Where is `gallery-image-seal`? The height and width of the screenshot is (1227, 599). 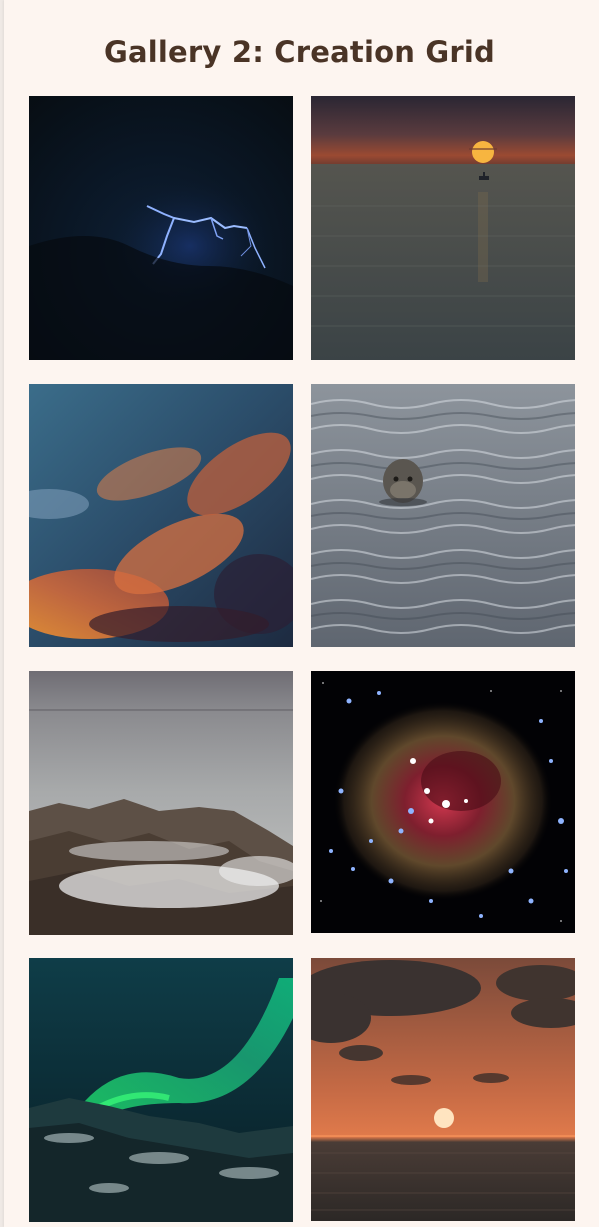 gallery-image-seal is located at coordinates (443, 515).